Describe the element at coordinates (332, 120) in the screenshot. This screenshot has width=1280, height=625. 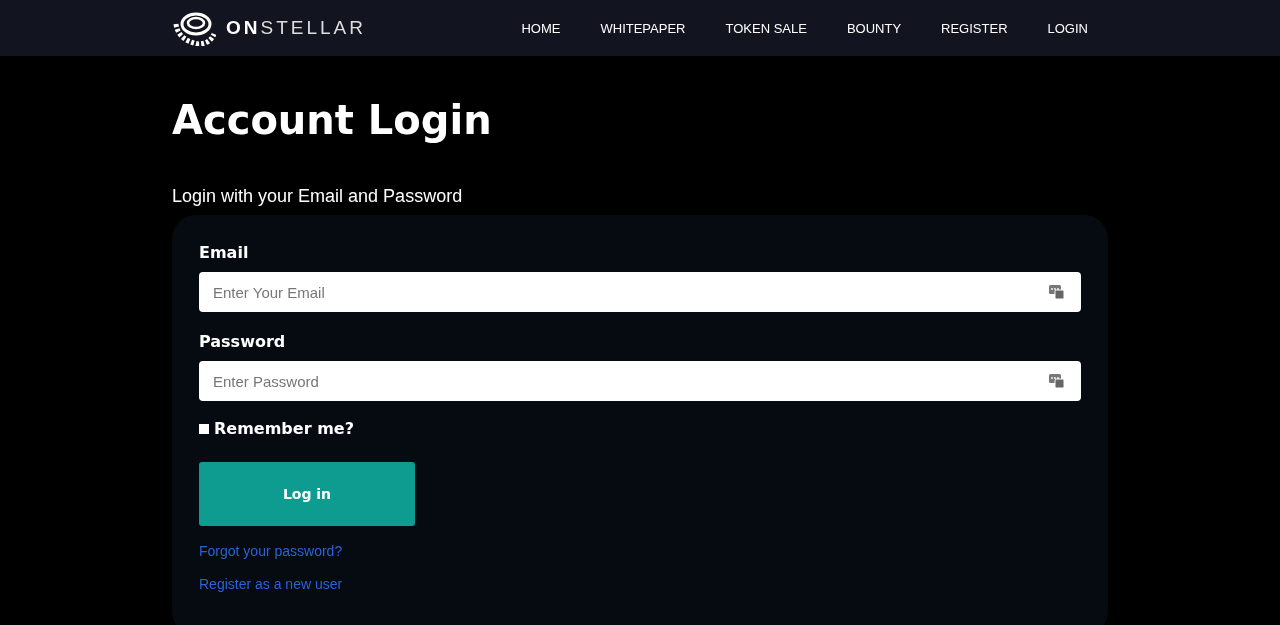
I see `page-title: Account Login` at that location.